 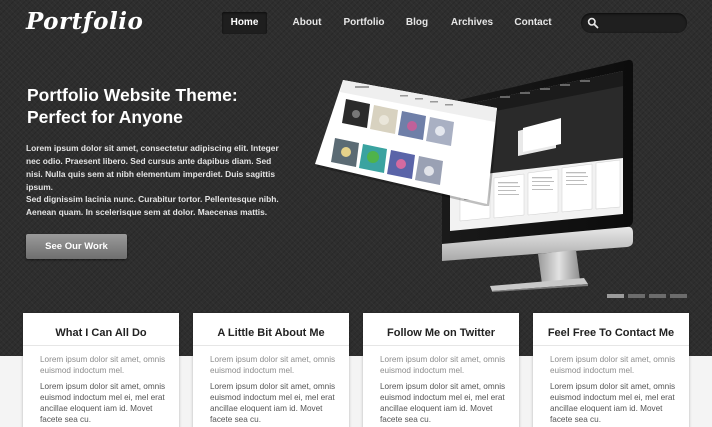 What do you see at coordinates (472, 23) in the screenshot?
I see `nav-archives: Archives` at bounding box center [472, 23].